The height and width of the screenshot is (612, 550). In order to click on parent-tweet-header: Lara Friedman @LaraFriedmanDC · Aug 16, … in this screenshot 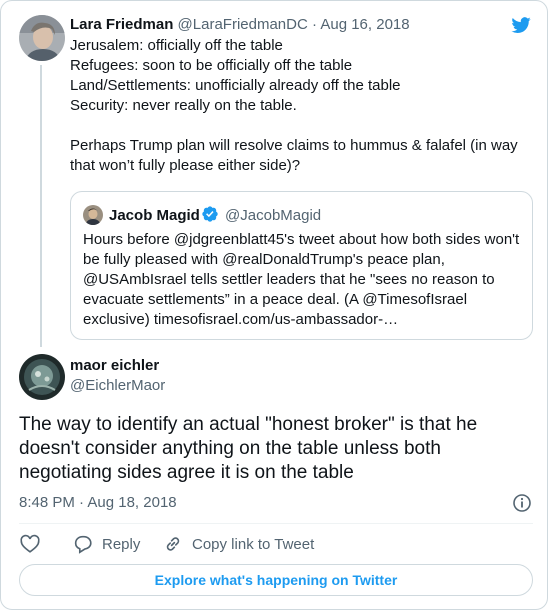, I will do `click(300, 25)`.